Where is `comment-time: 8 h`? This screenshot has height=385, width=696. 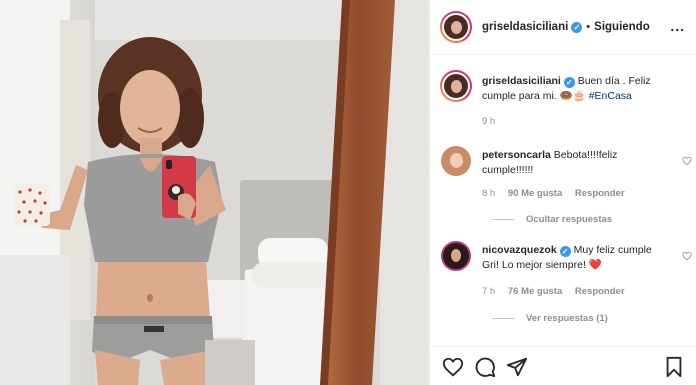
comment-time: 8 h is located at coordinates (488, 193).